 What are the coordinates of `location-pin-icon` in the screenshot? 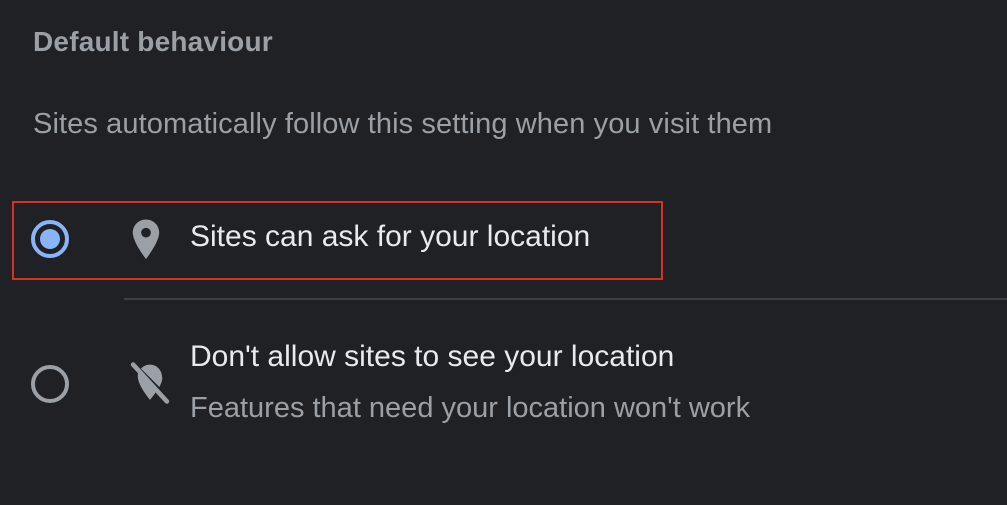 It's located at (146, 242).